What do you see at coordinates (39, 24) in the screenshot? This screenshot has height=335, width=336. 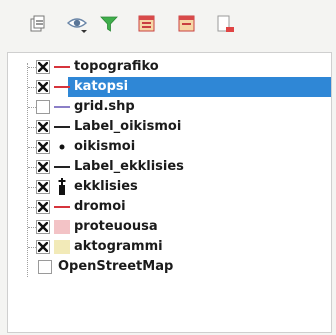 I see `open-layer-styling-icon` at bounding box center [39, 24].